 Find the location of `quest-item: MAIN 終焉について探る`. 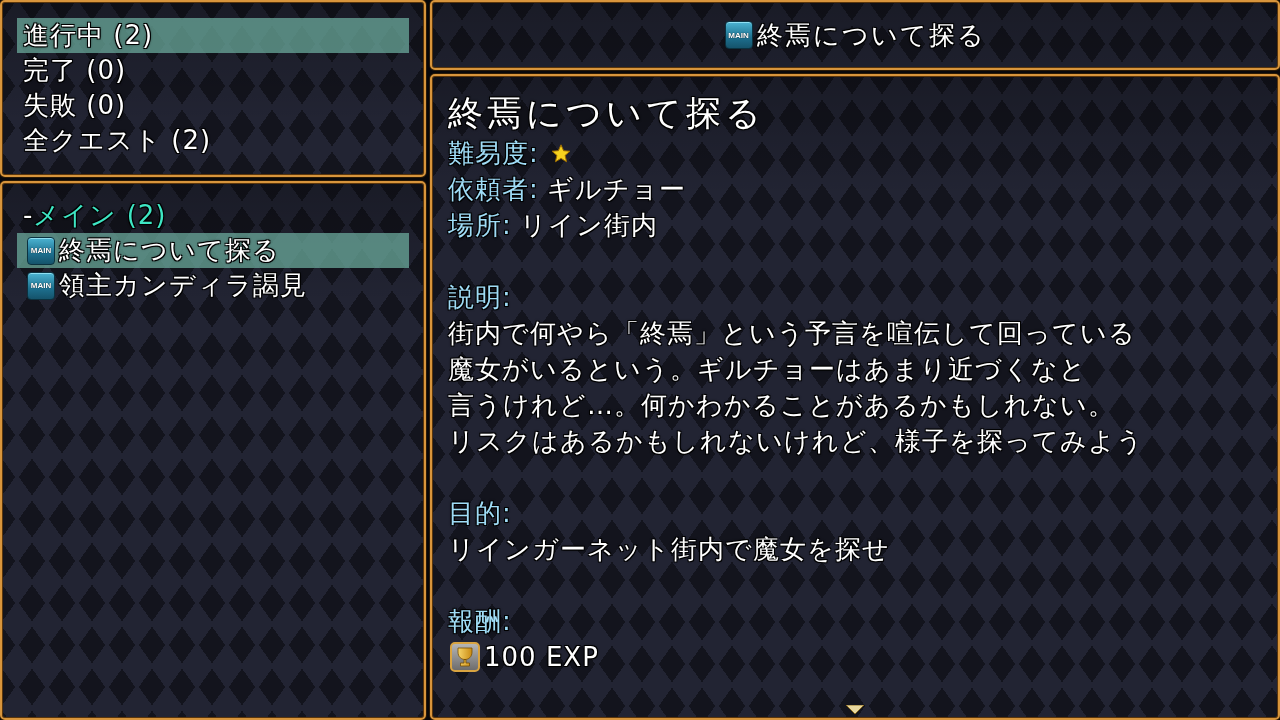

quest-item: MAIN 終焉について探る is located at coordinates (213, 250).